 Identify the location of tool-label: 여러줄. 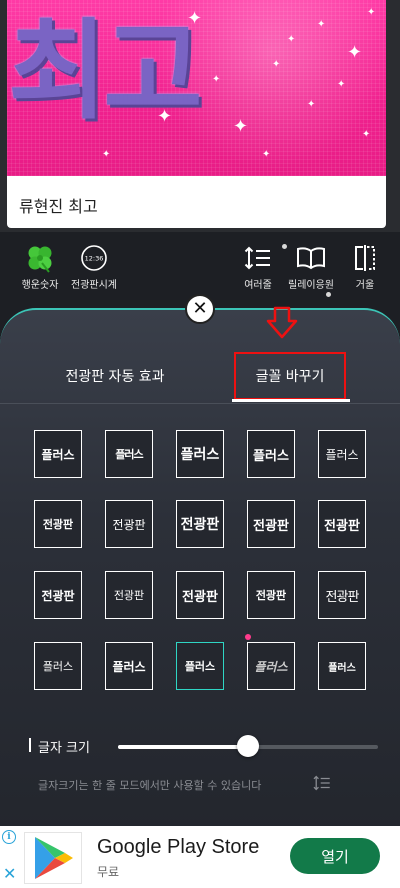
(258, 285).